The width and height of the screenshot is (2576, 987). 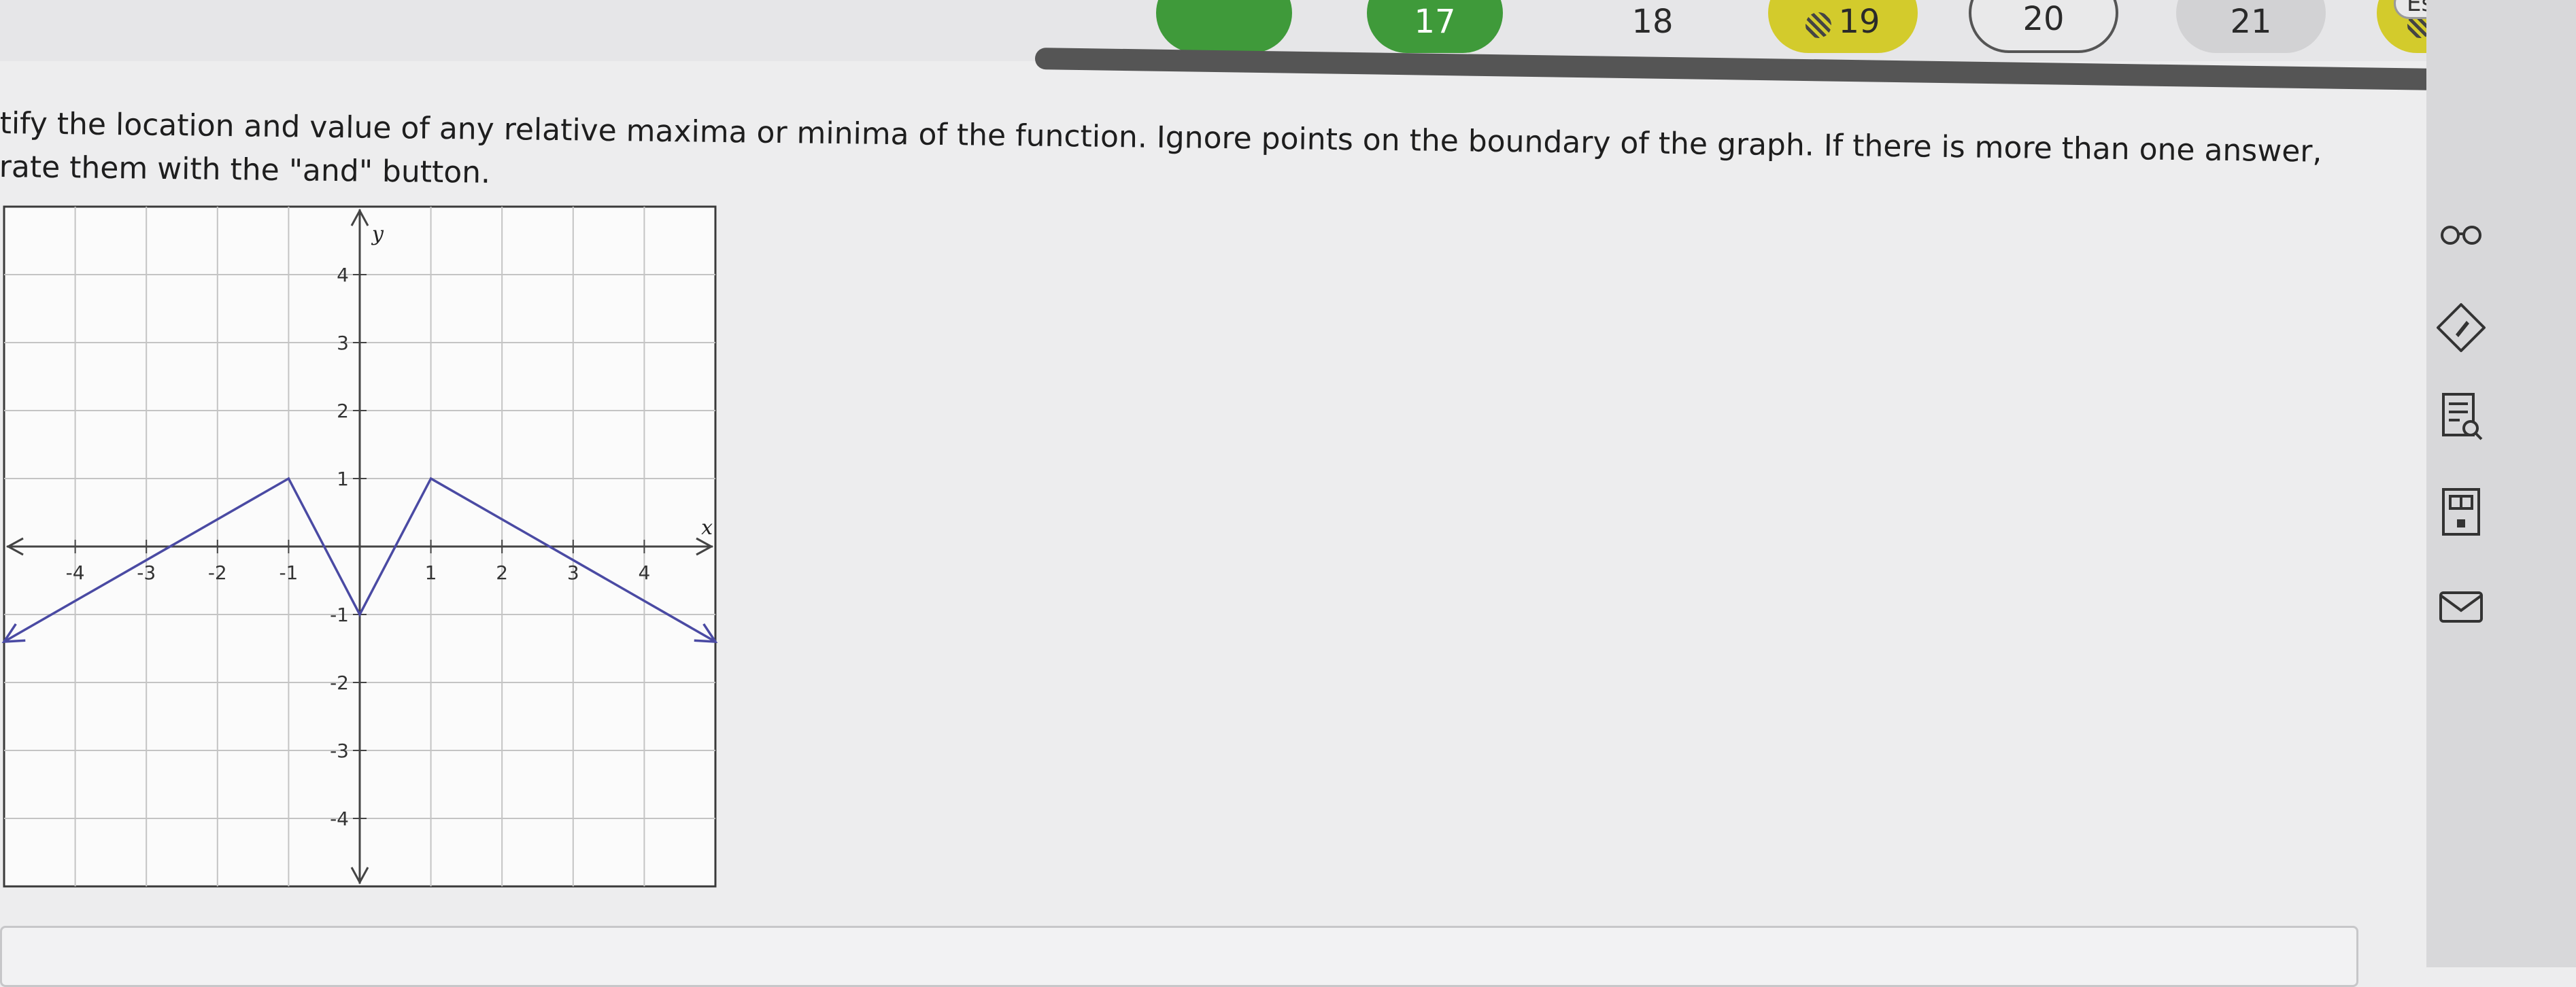 I want to click on mail-icon, so click(x=2461, y=606).